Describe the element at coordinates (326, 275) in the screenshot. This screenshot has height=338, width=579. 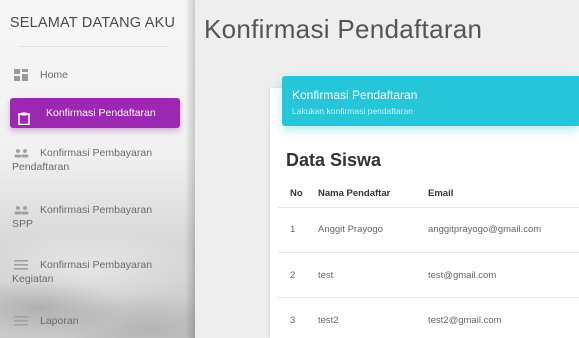
I see `table-cell-nama: test` at that location.